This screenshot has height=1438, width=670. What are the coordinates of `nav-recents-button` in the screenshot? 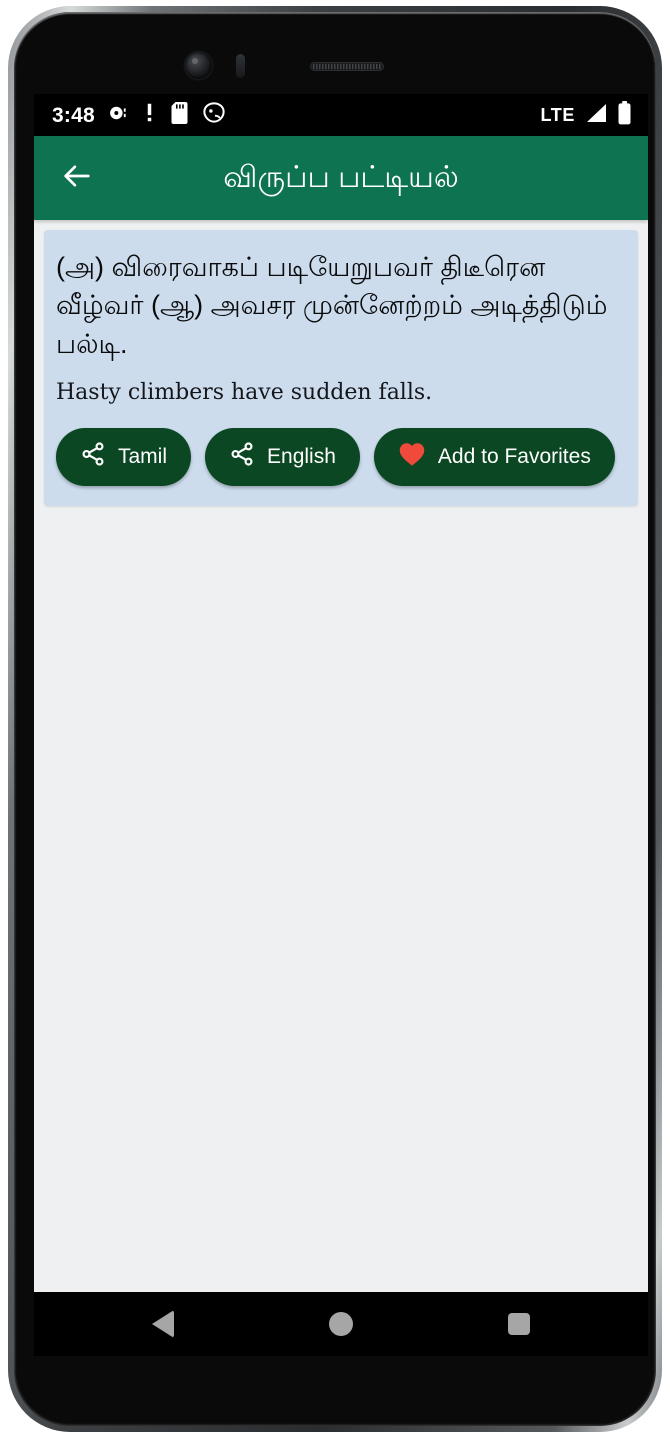 It's located at (519, 1324).